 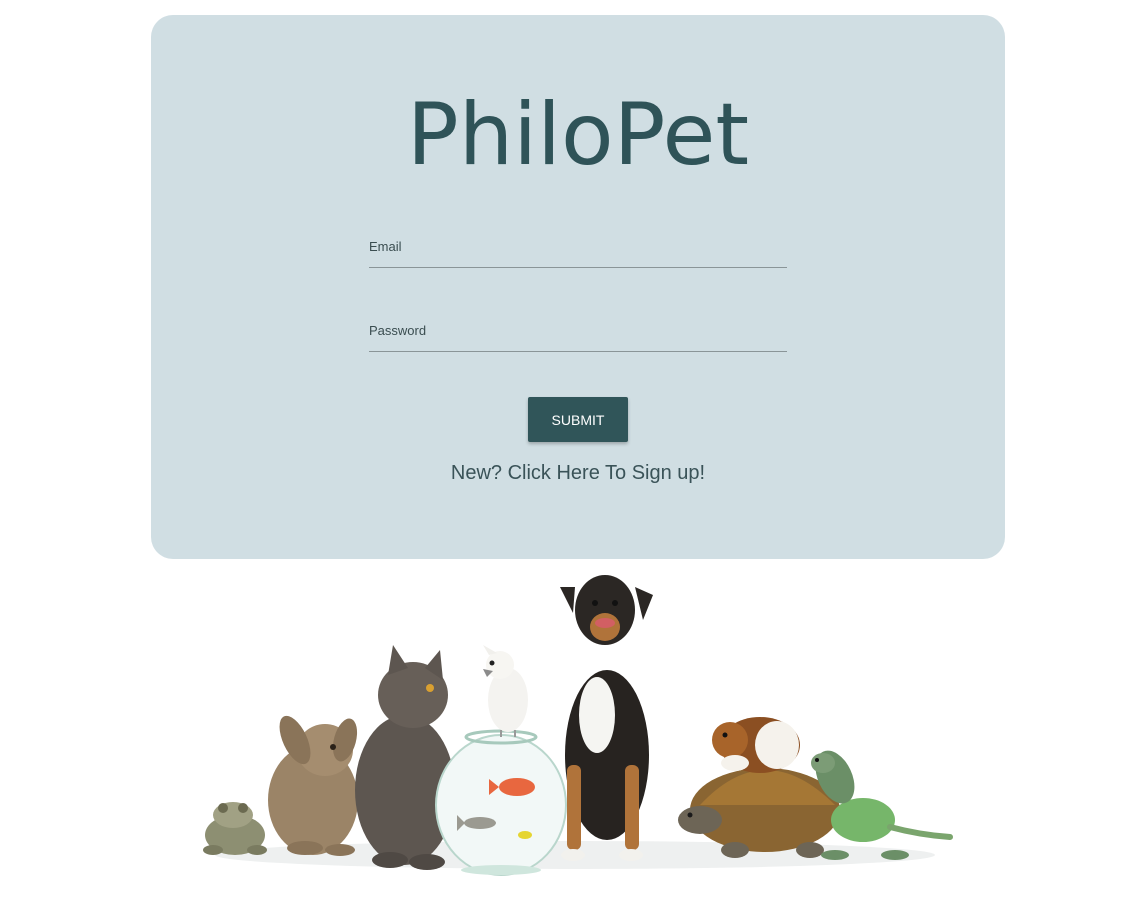 What do you see at coordinates (313, 785) in the screenshot?
I see `rabbit-icon` at bounding box center [313, 785].